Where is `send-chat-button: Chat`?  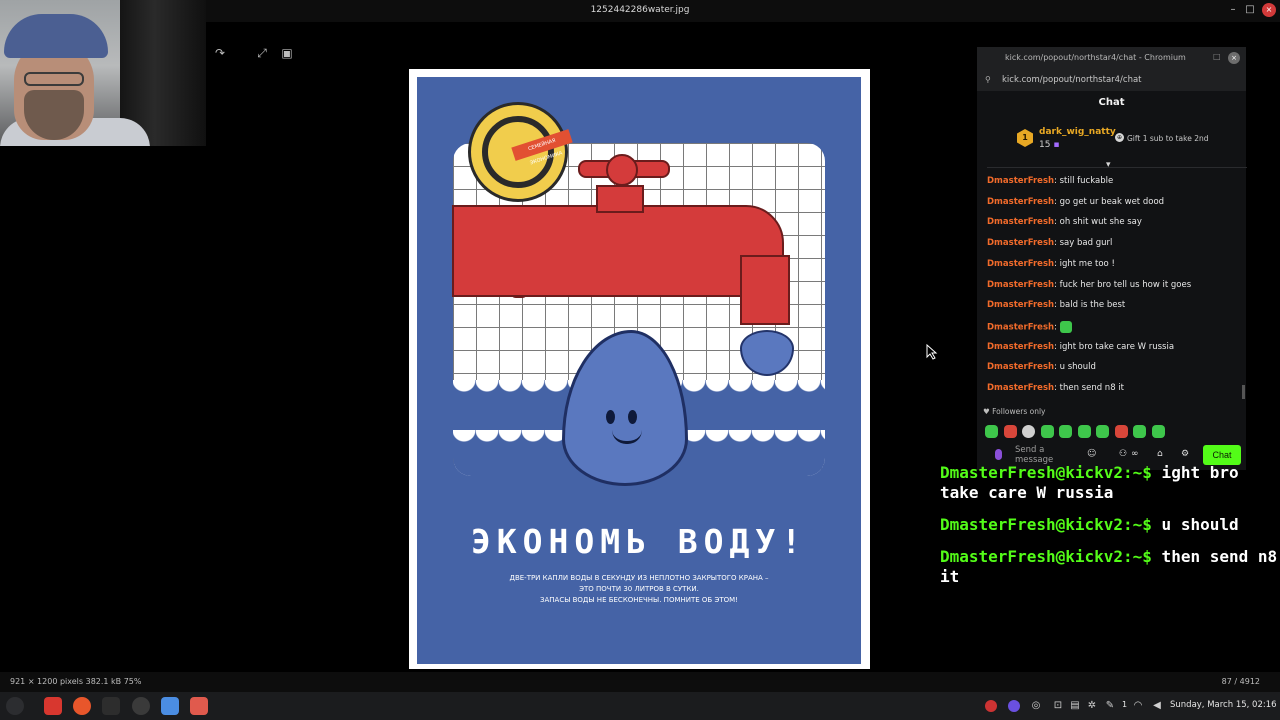 send-chat-button: Chat is located at coordinates (1222, 455).